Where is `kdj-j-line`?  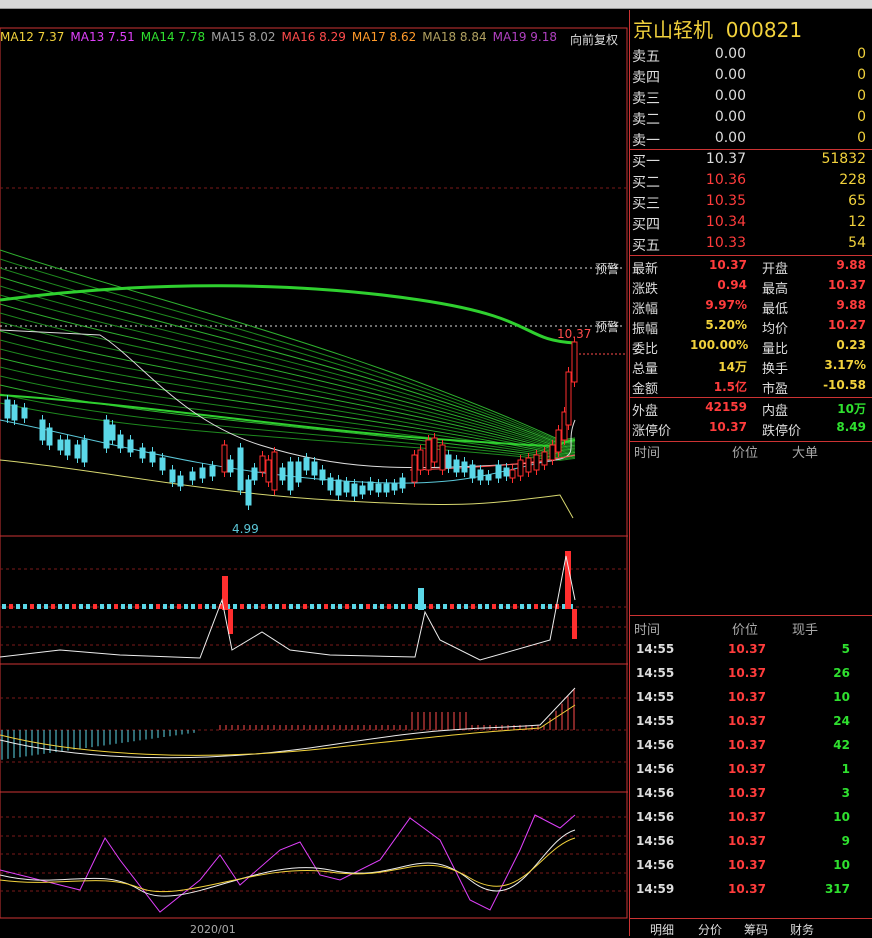 kdj-j-line is located at coordinates (288, 863).